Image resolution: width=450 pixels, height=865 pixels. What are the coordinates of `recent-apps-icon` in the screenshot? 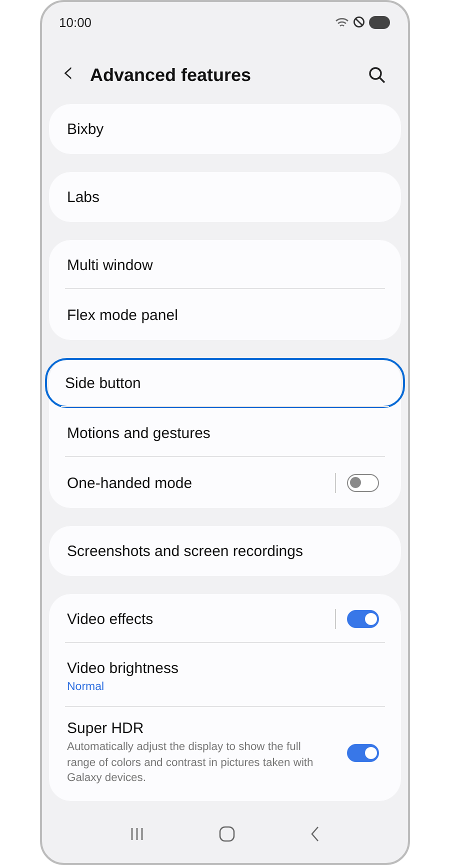 It's located at (137, 834).